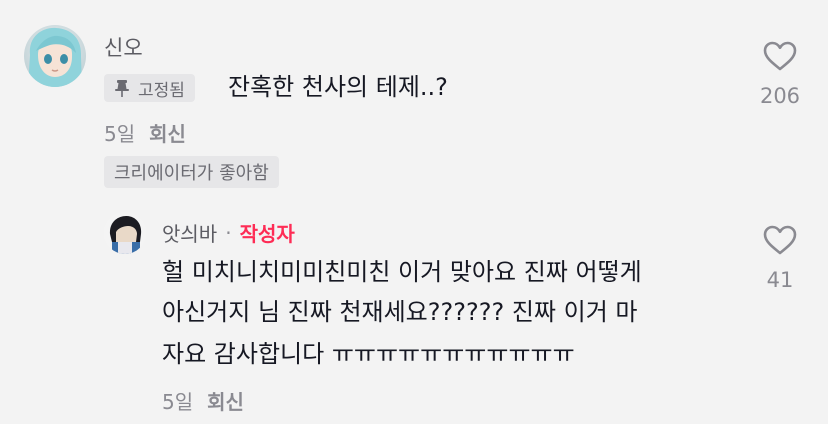 The height and width of the screenshot is (424, 828). I want to click on reply-meta: 5일 회신, so click(203, 400).